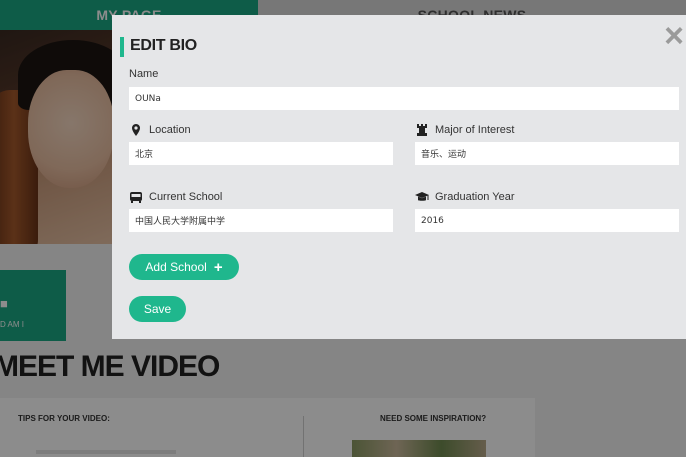 The image size is (686, 457). I want to click on major-input, so click(547, 153).